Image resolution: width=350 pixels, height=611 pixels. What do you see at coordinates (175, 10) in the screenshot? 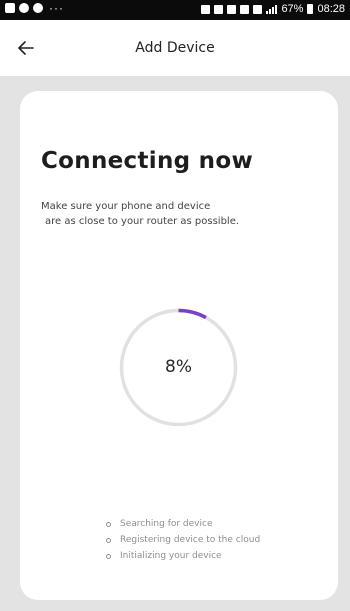
I see `status-bar: ··· 67% 08:28` at bounding box center [175, 10].